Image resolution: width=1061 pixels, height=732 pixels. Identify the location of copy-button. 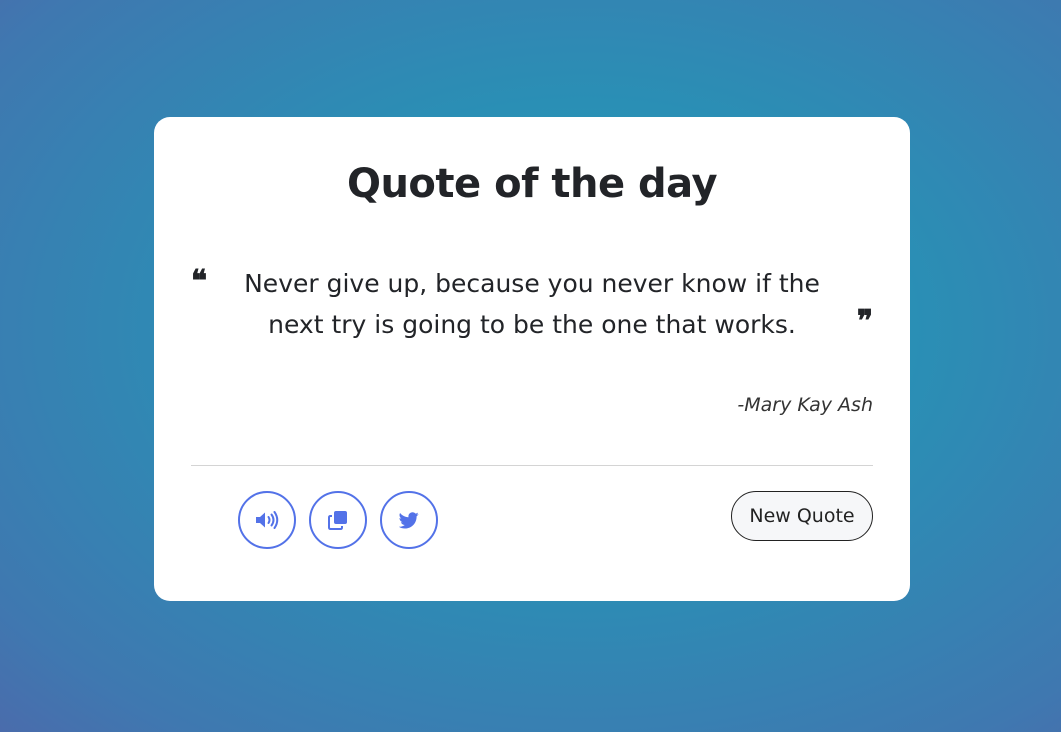
(338, 520).